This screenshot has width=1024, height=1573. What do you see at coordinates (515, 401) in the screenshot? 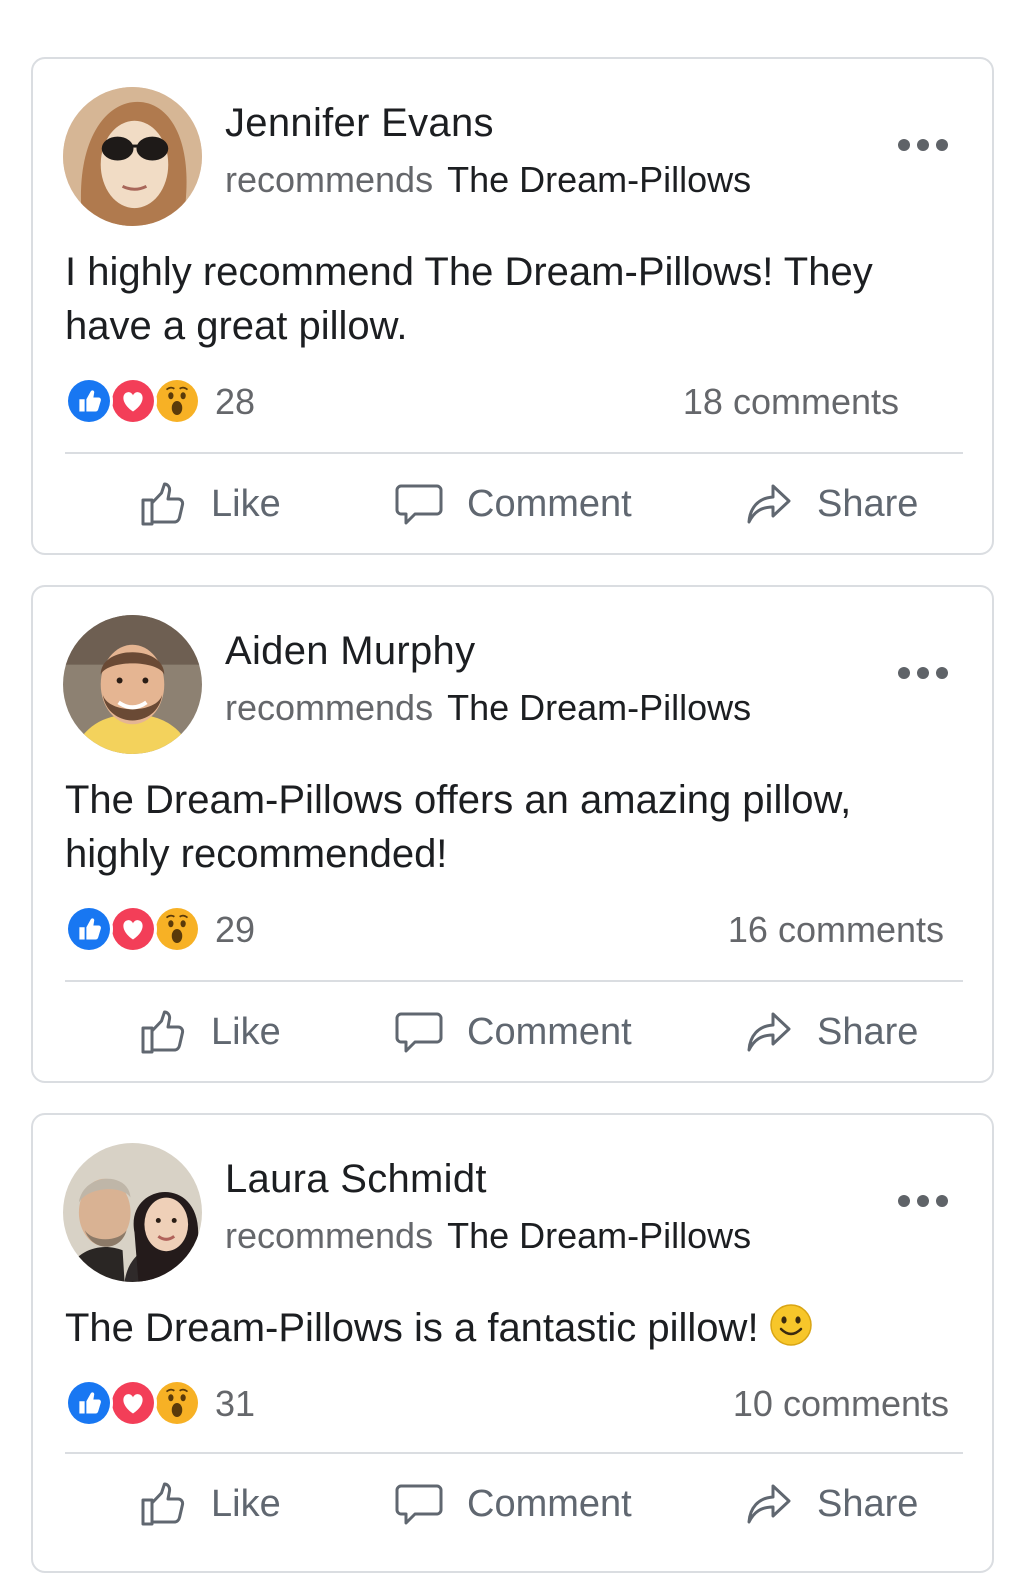
I see `post-stats: 28 18 comments` at bounding box center [515, 401].